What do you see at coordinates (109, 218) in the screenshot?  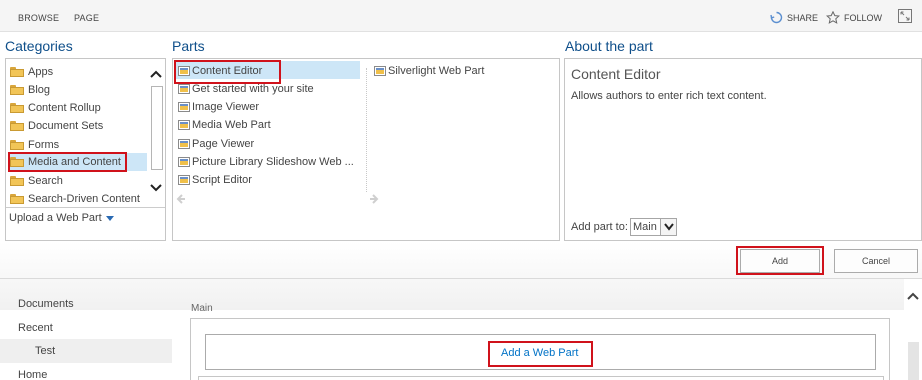 I see `dropdown-arrow-icon` at bounding box center [109, 218].